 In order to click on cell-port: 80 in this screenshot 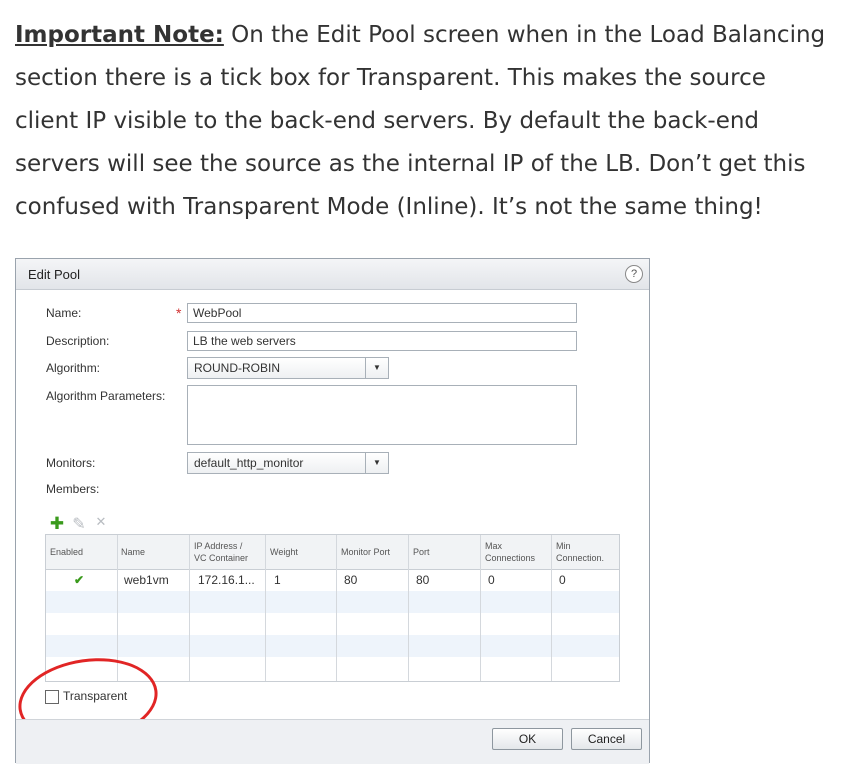, I will do `click(423, 580)`.